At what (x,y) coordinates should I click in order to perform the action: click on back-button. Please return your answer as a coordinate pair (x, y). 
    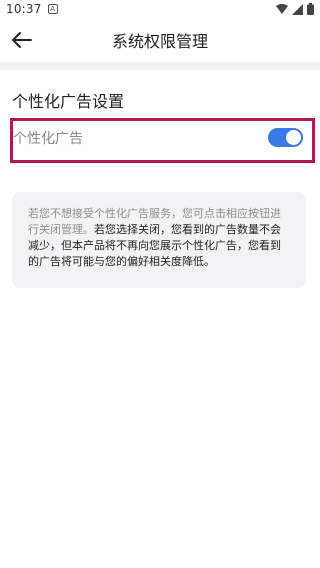
    Looking at the image, I should click on (22, 40).